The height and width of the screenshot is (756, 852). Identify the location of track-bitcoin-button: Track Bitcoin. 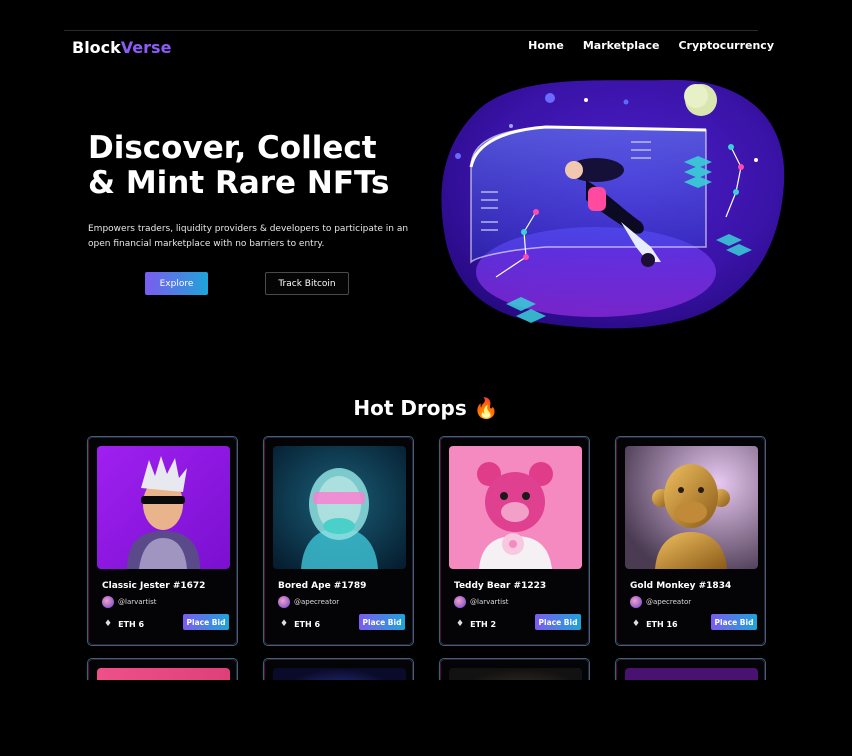
(307, 283).